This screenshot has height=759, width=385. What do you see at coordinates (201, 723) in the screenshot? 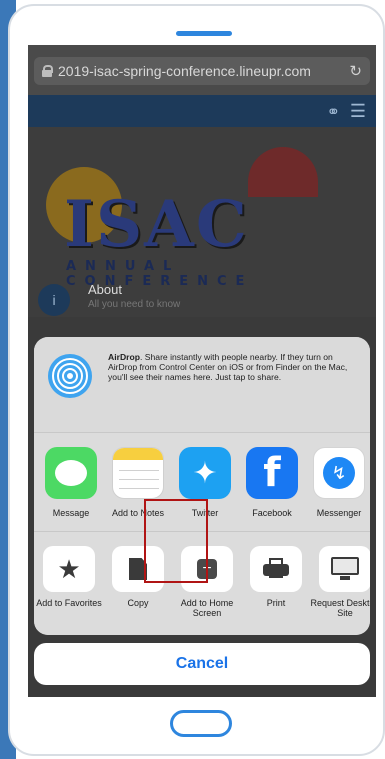
I see `home-button` at bounding box center [201, 723].